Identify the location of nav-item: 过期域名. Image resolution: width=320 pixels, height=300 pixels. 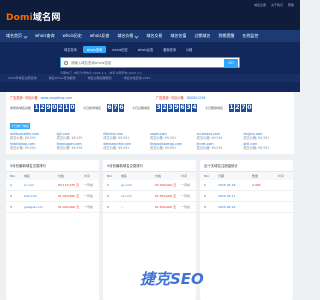
(202, 36).